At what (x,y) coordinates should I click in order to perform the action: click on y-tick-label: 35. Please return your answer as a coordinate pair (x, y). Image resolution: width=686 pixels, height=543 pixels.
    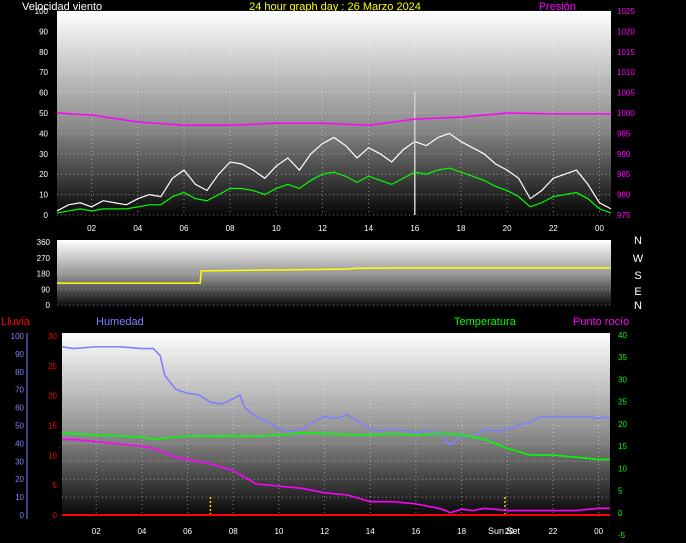
    Looking at the image, I should click on (622, 357).